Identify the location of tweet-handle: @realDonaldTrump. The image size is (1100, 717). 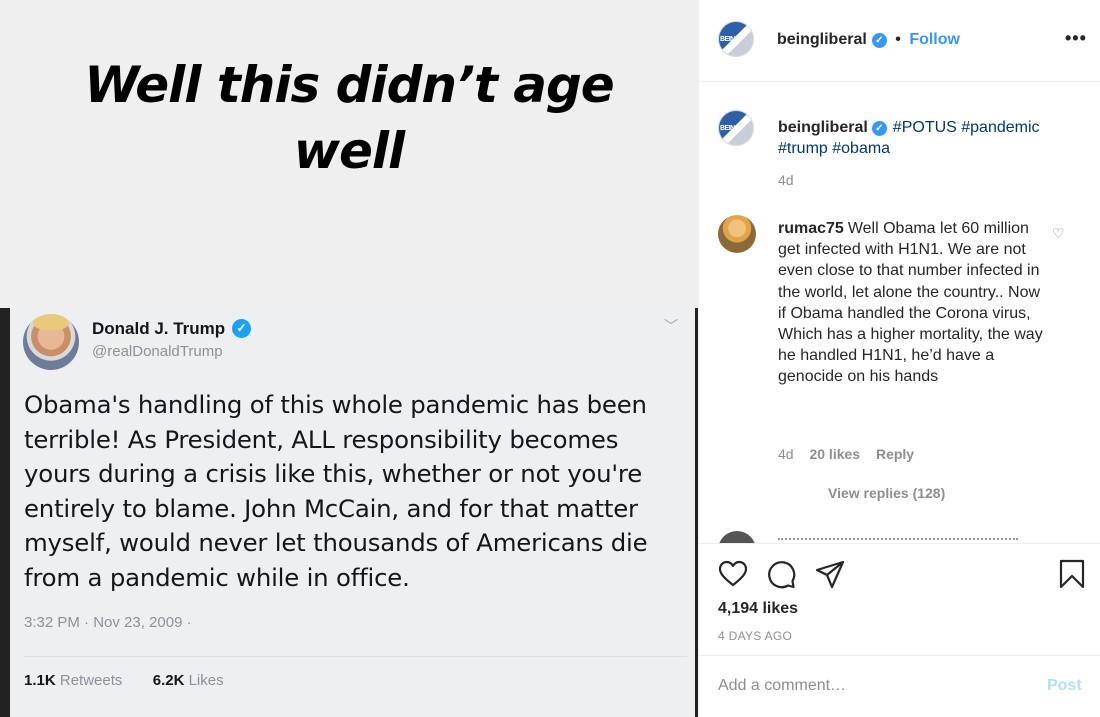
(157, 351).